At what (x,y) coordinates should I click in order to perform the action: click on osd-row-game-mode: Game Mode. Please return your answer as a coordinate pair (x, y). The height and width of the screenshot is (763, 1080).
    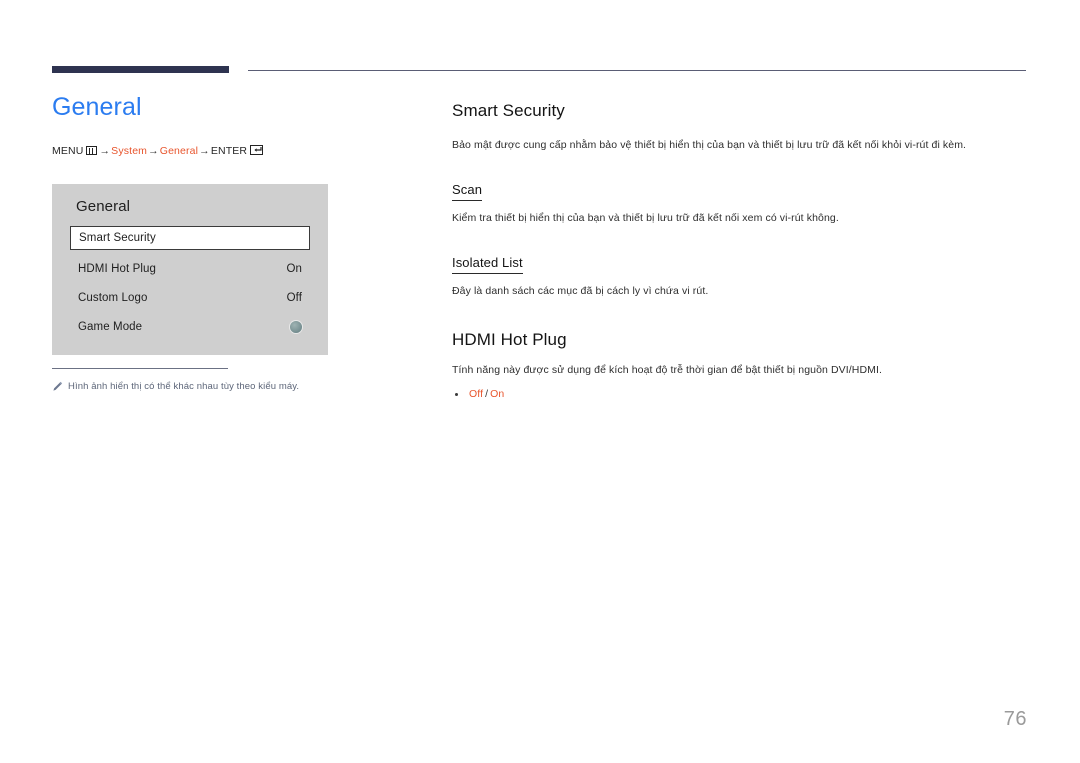
    Looking at the image, I should click on (190, 326).